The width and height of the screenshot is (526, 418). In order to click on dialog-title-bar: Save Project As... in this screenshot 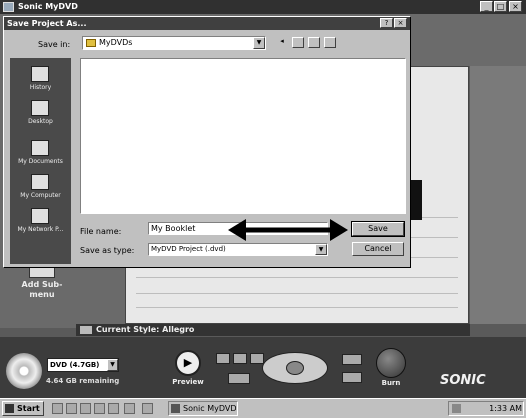, I will do `click(207, 23)`.